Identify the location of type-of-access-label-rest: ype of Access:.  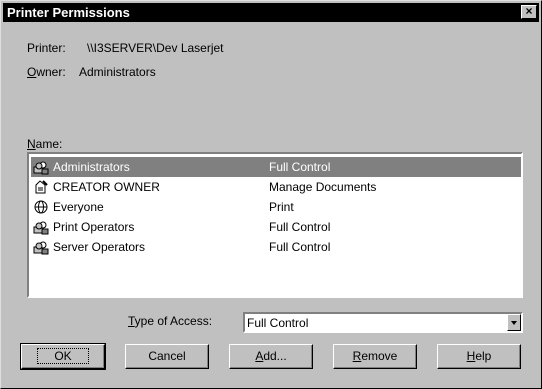
(173, 321).